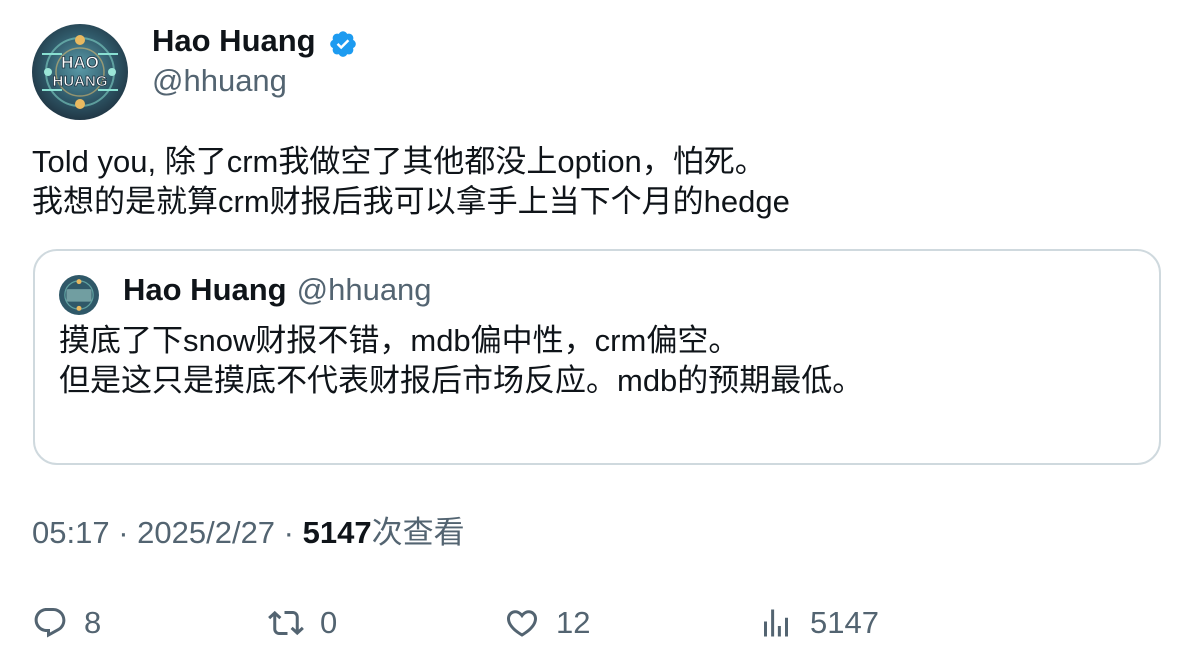 This screenshot has width=1196, height=668. Describe the element at coordinates (522, 623) in the screenshot. I see `heart-icon` at that location.